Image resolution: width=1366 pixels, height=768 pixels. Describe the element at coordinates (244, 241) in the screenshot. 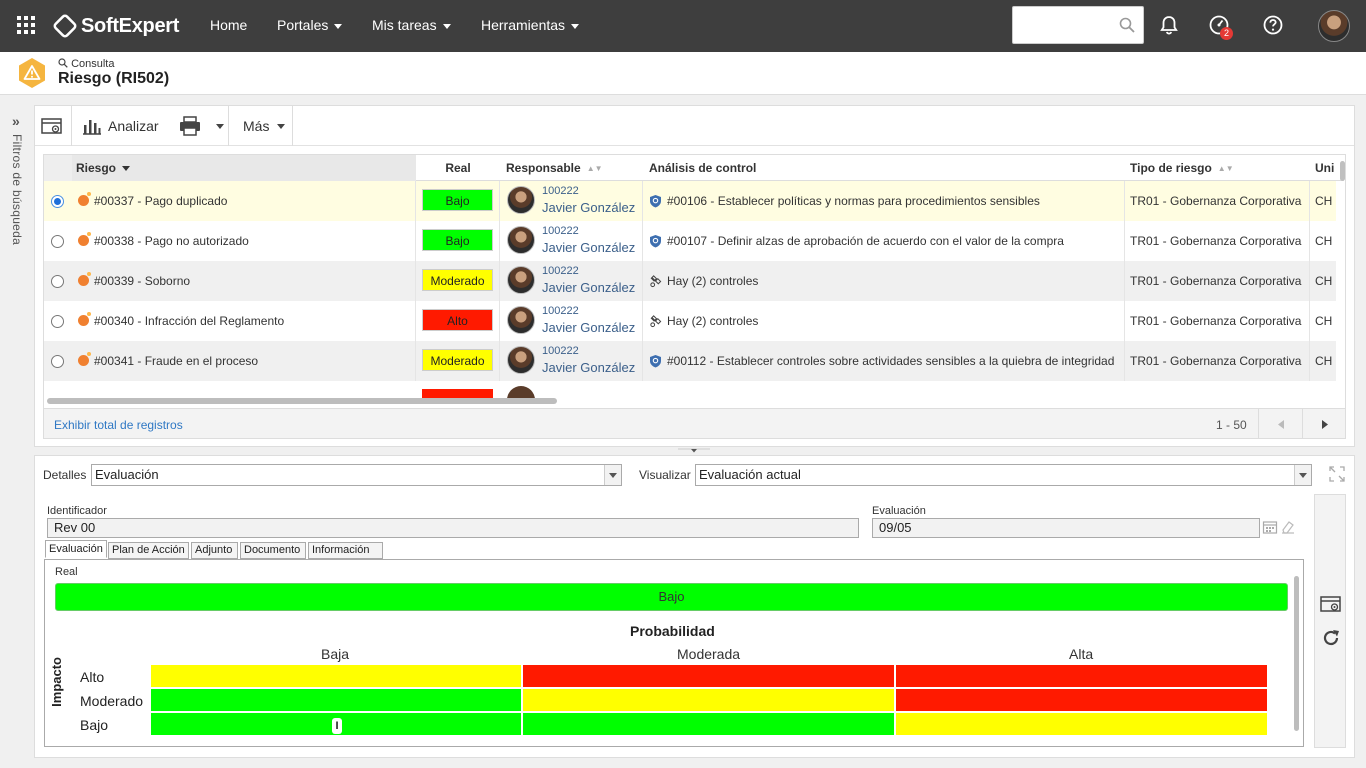

I see `risk-cell: #00338 - Pago no autorizado` at that location.